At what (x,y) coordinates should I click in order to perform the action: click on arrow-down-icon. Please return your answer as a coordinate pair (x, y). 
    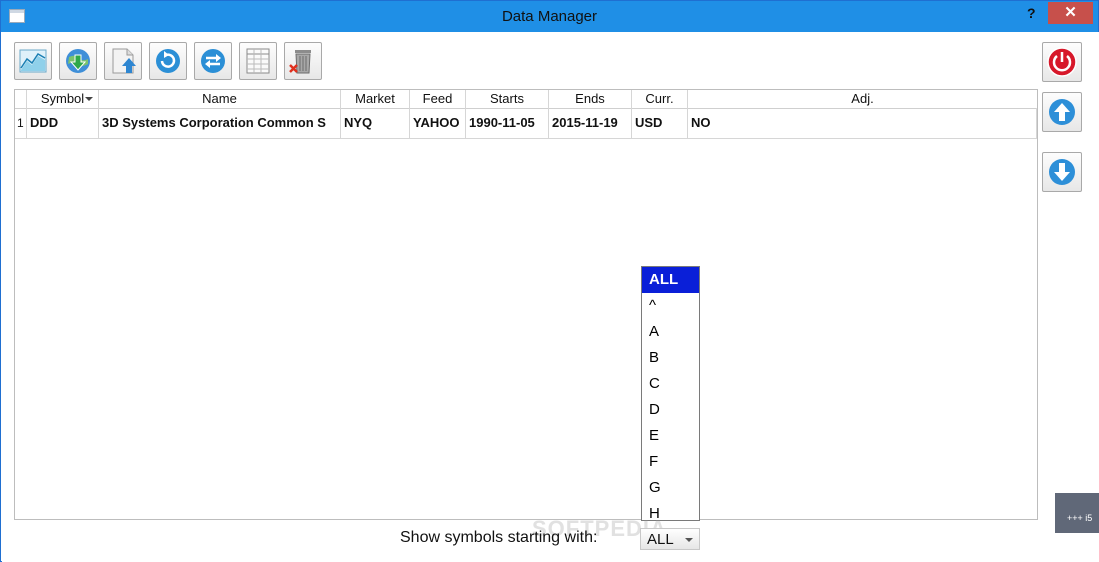
    Looking at the image, I should click on (1062, 172).